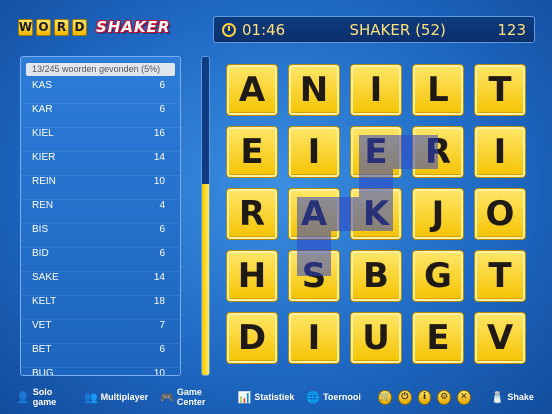  Describe the element at coordinates (100, 356) in the screenshot. I see `word-list-item: BET 6` at that location.